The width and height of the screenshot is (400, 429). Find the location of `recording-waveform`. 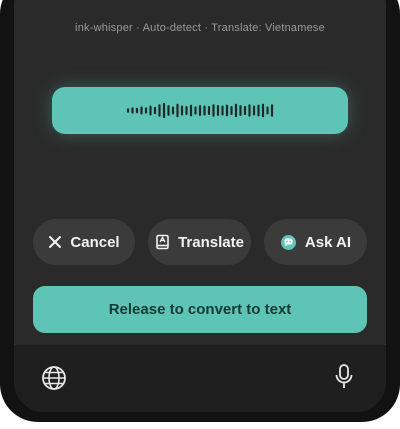

recording-waveform is located at coordinates (200, 110).